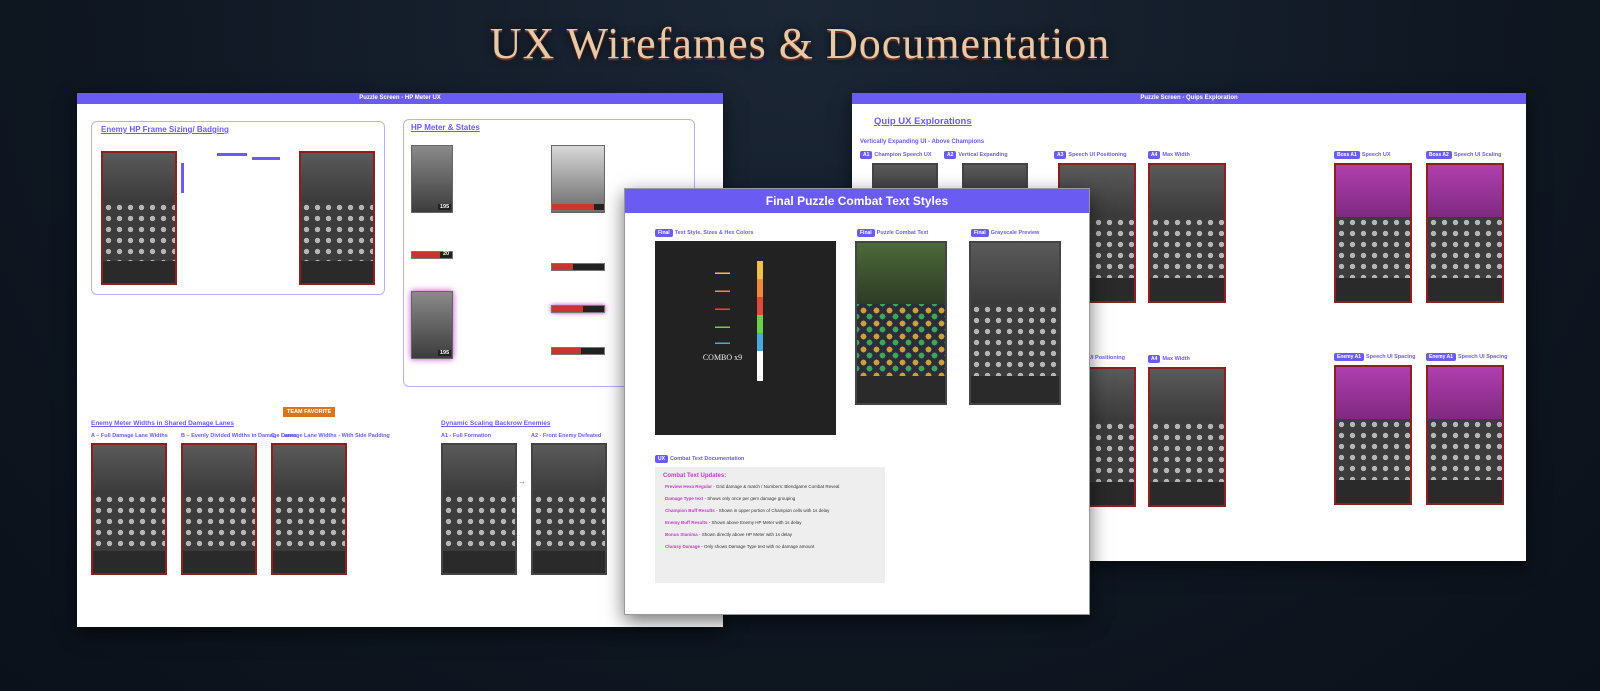 The image size is (1600, 691). What do you see at coordinates (1375, 357) in the screenshot?
I see `enemy-a1-label-1: Enemy A1 Speech UI Spacing` at bounding box center [1375, 357].